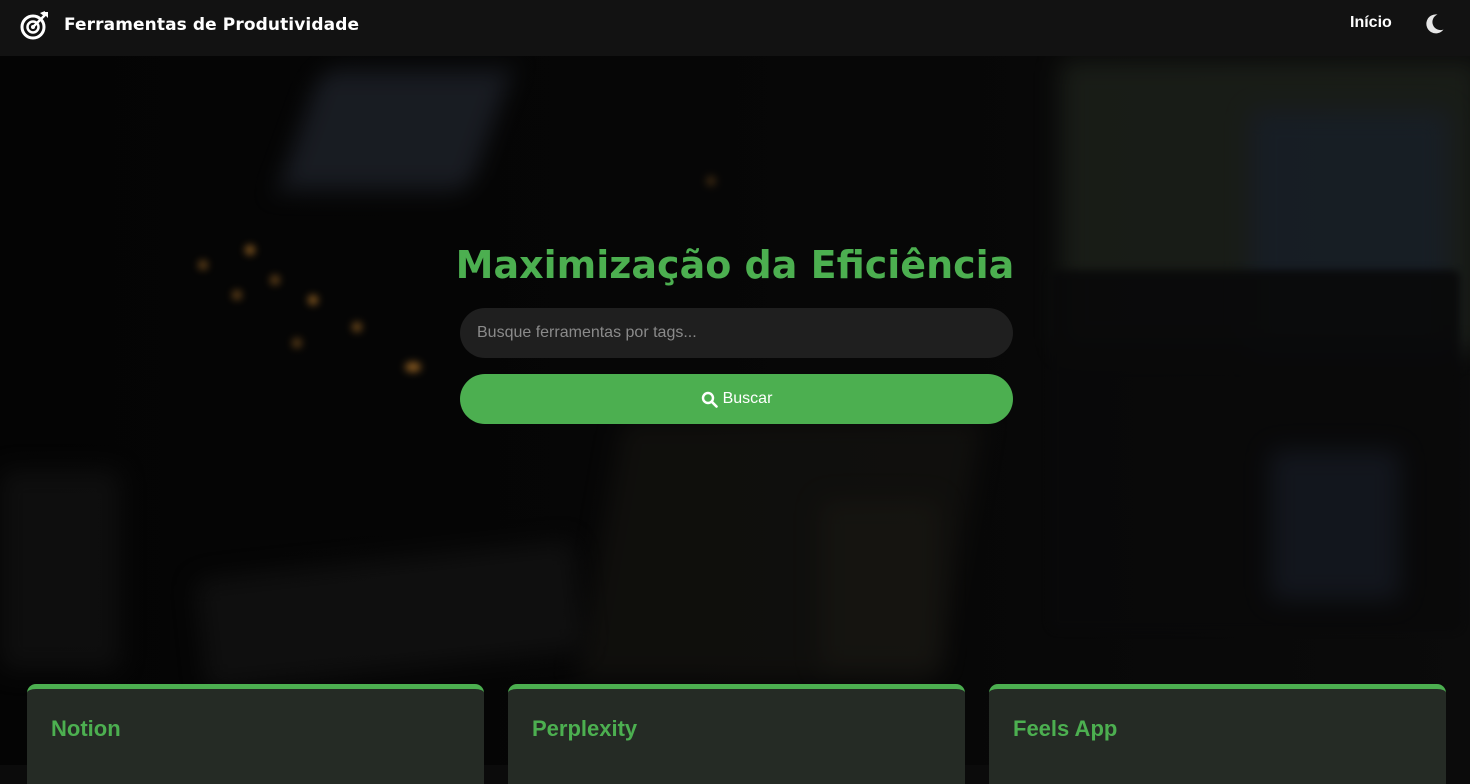 Image resolution: width=1470 pixels, height=784 pixels. I want to click on search-icon, so click(709, 399).